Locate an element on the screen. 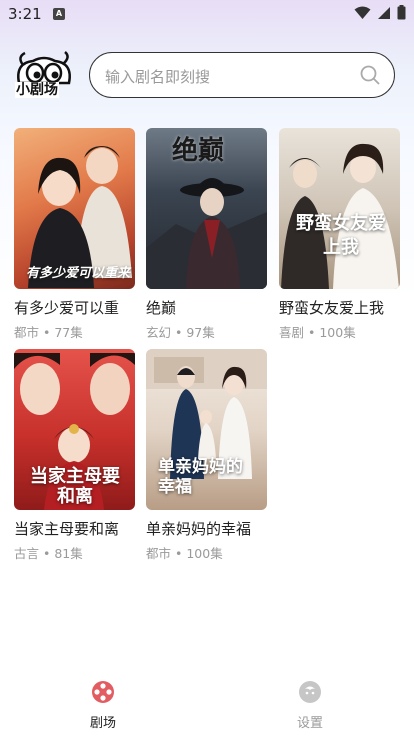  header: 小剧场 输入剧名即刻搜 is located at coordinates (207, 77).